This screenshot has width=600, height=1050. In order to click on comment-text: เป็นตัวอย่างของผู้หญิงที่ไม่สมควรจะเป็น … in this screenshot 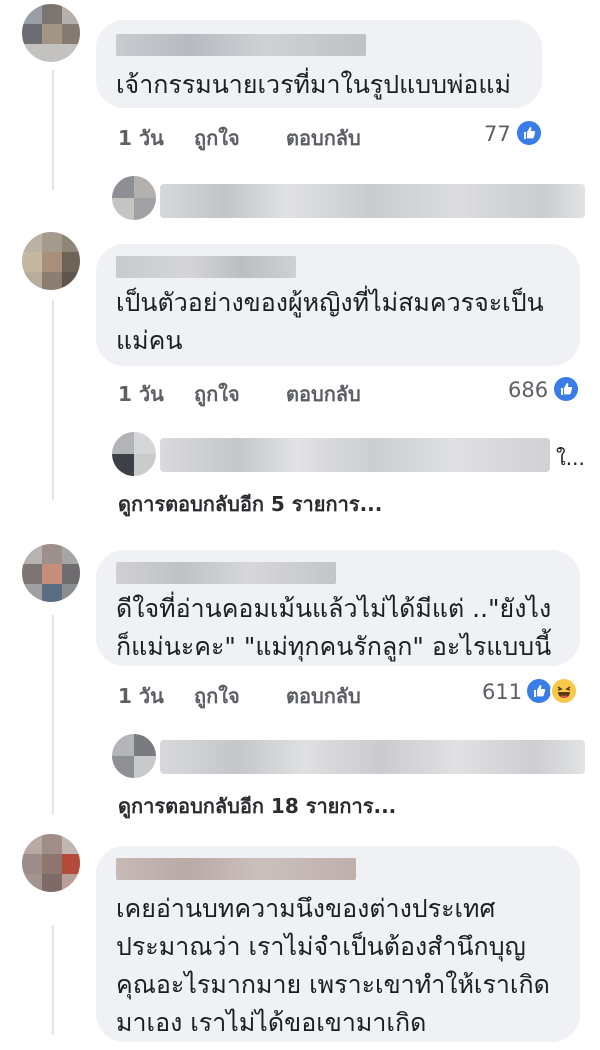, I will do `click(330, 321)`.